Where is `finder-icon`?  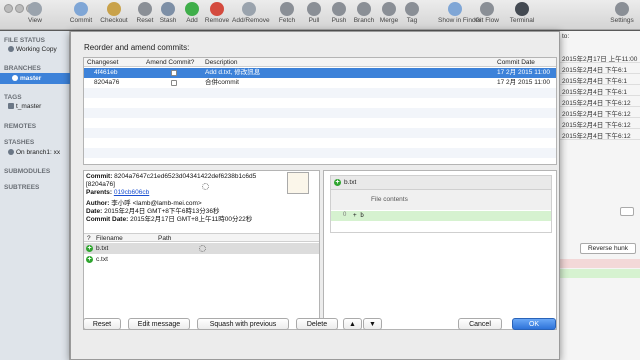
finder-icon is located at coordinates (455, 9).